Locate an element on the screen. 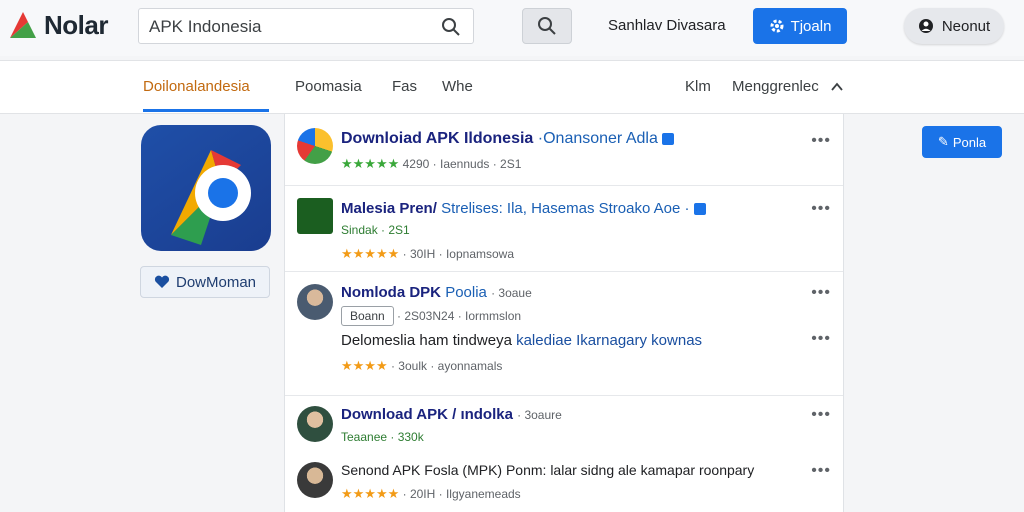 This screenshot has width=1024, height=512. follow-label: Ponla is located at coordinates (969, 142).